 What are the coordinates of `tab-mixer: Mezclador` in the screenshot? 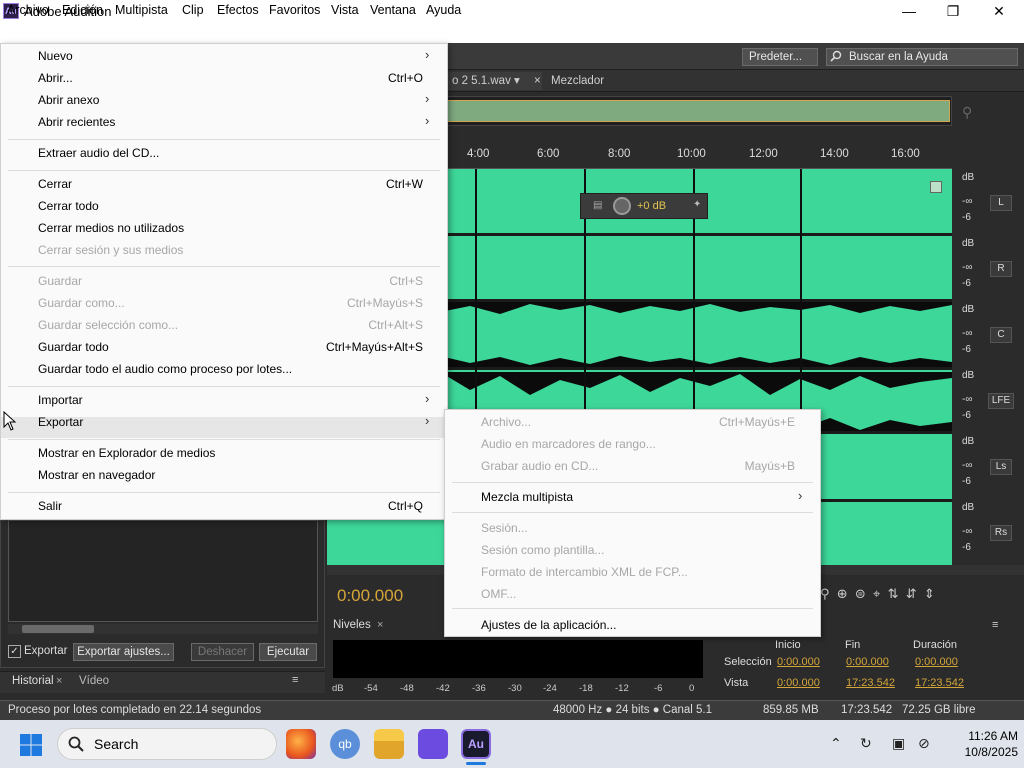 It's located at (577, 81).